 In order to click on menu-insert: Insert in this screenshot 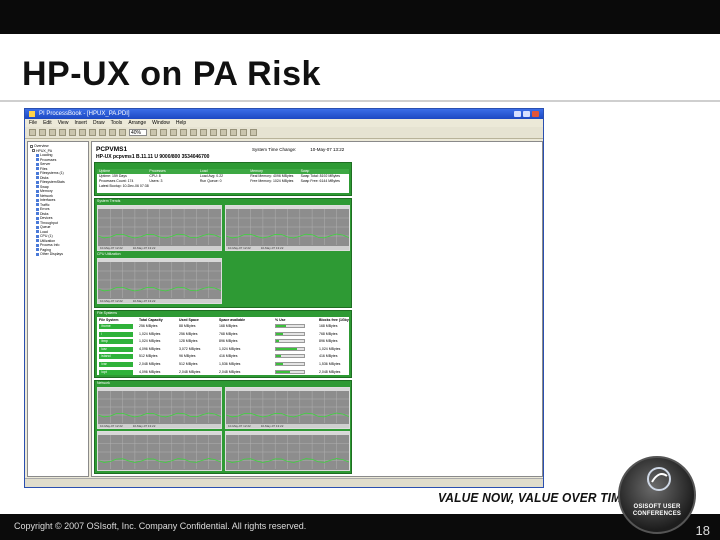, I will do `click(80, 123)`.